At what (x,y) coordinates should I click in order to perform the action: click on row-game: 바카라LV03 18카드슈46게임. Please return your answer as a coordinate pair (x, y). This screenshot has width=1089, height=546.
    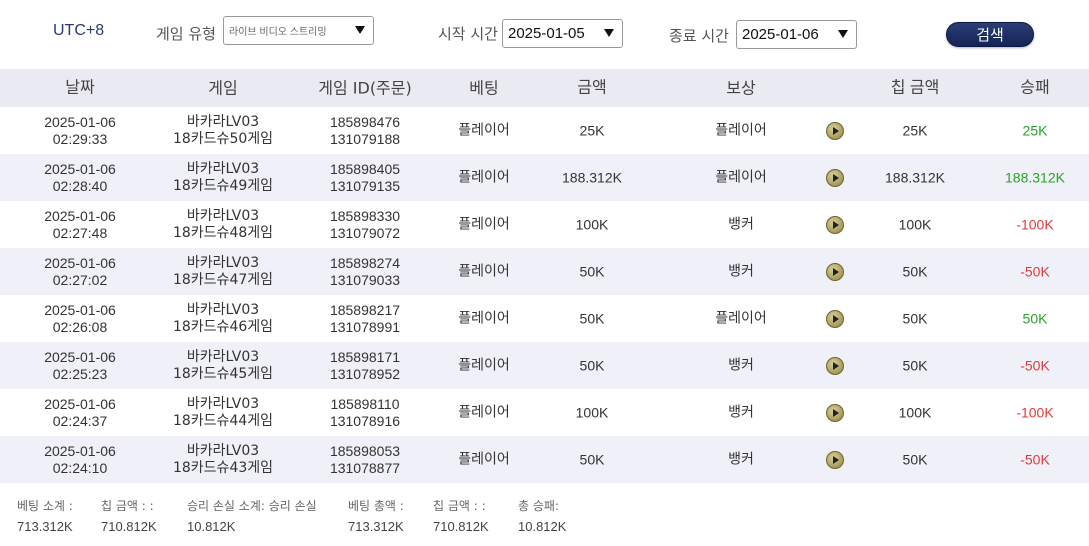
    Looking at the image, I should click on (223, 319).